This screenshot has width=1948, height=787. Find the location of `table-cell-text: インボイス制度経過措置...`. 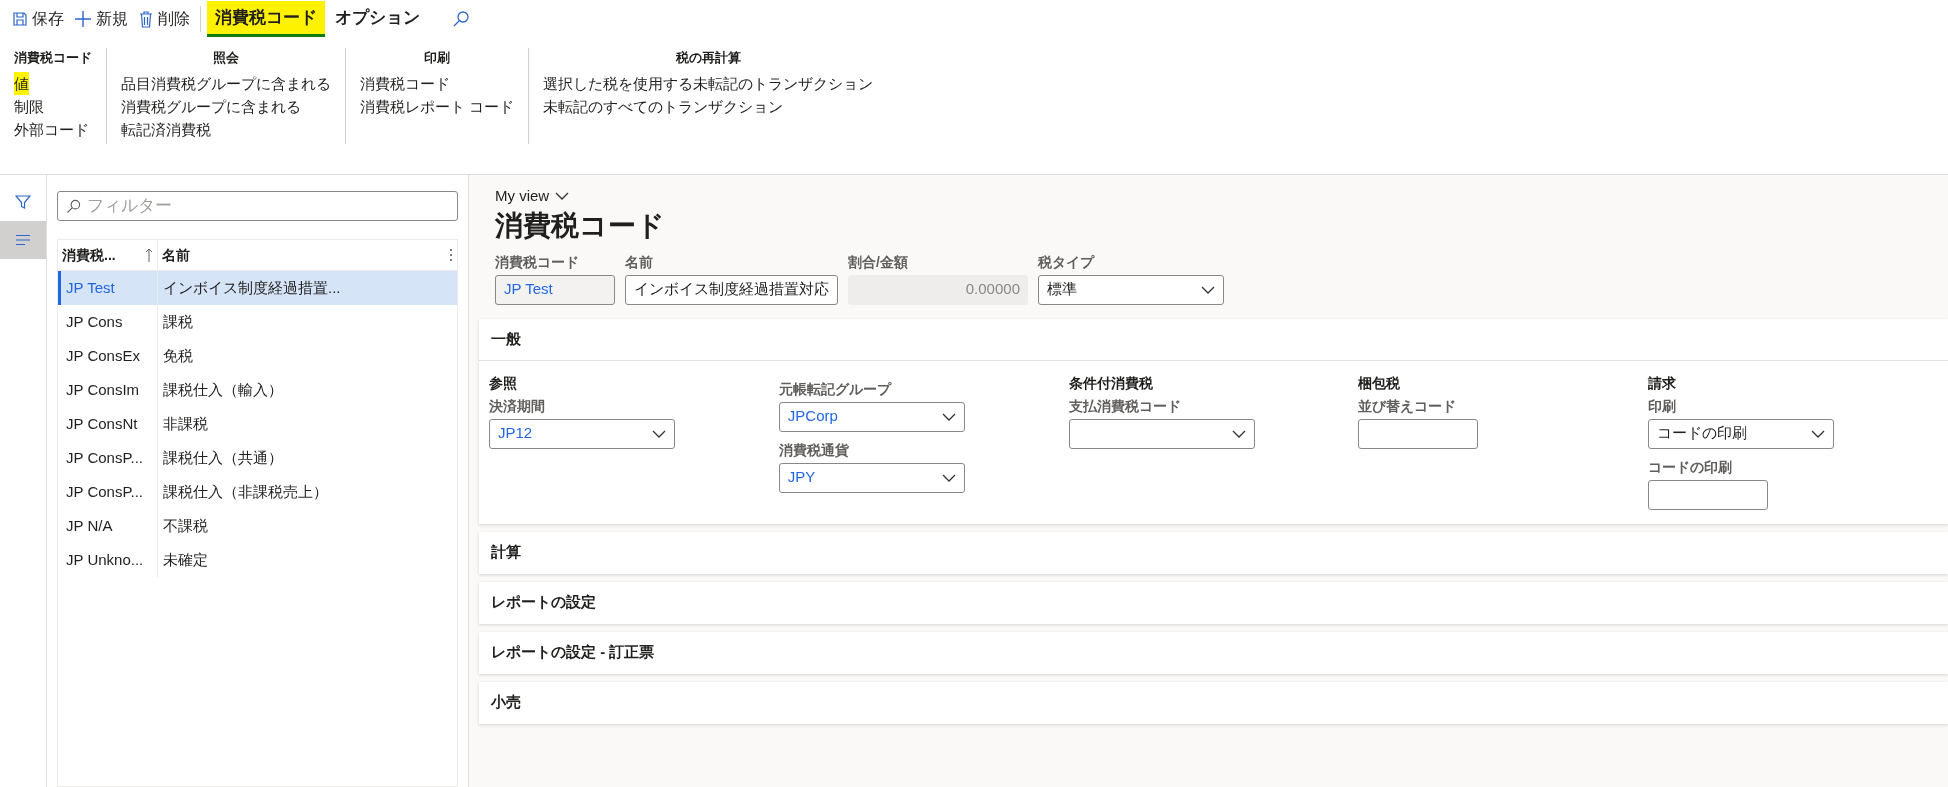

table-cell-text: インボイス制度経過措置... is located at coordinates (252, 287).